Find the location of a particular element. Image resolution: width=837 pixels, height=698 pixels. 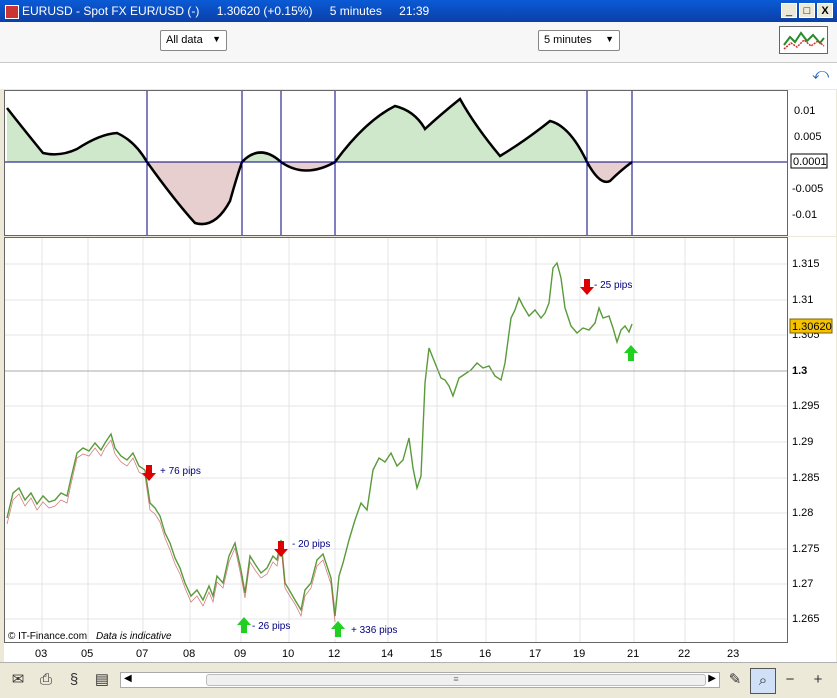

range-select: All data ▼ is located at coordinates (193, 40).